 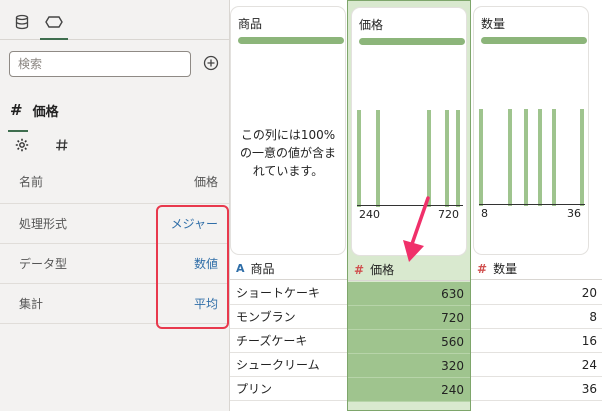 I want to click on column-header-label: 商品, so click(x=262, y=269).